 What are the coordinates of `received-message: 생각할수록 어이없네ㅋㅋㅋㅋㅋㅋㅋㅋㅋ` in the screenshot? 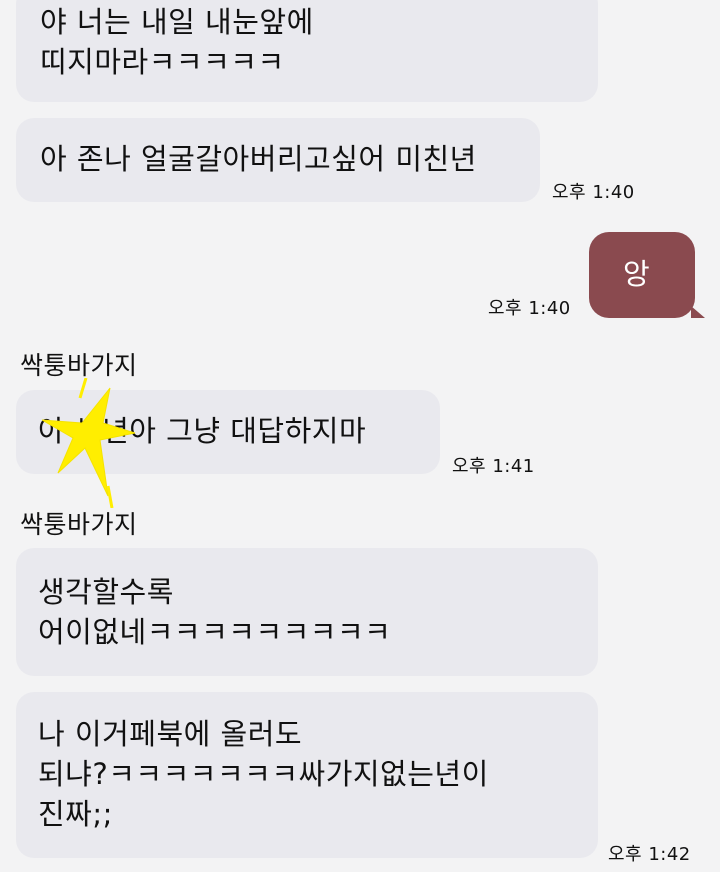 It's located at (307, 612).